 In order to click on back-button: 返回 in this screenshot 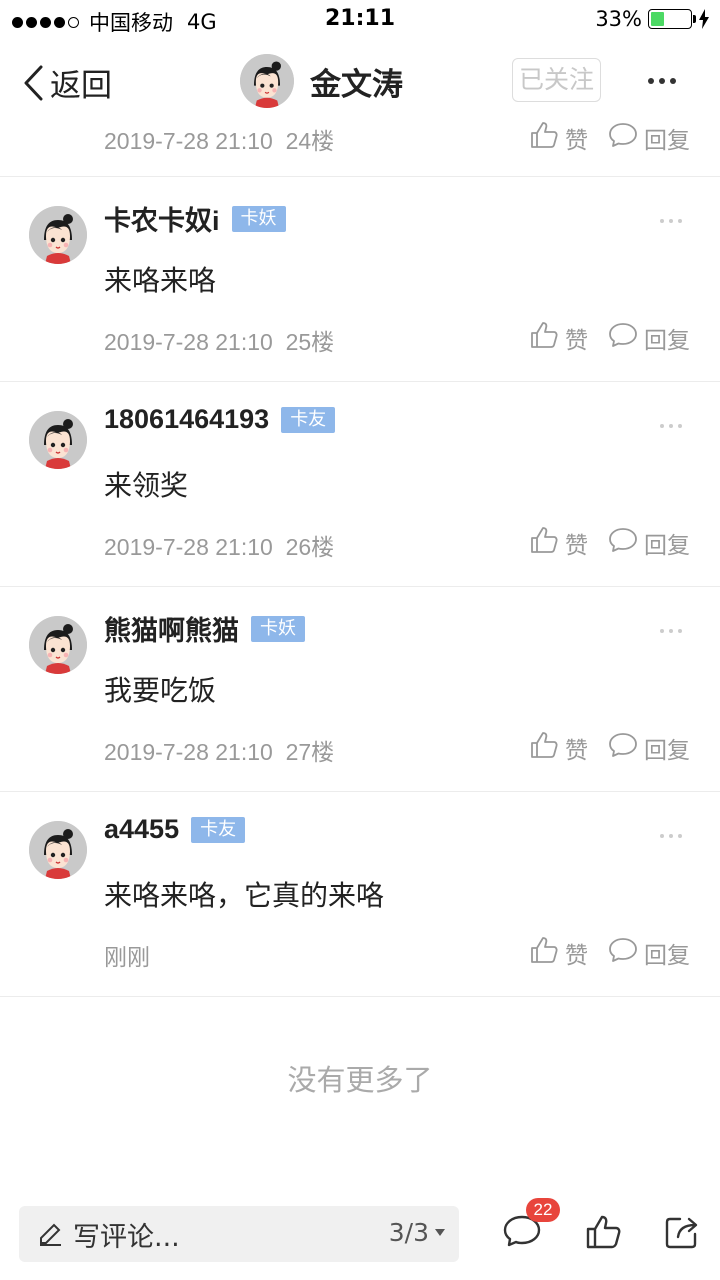, I will do `click(67, 82)`.